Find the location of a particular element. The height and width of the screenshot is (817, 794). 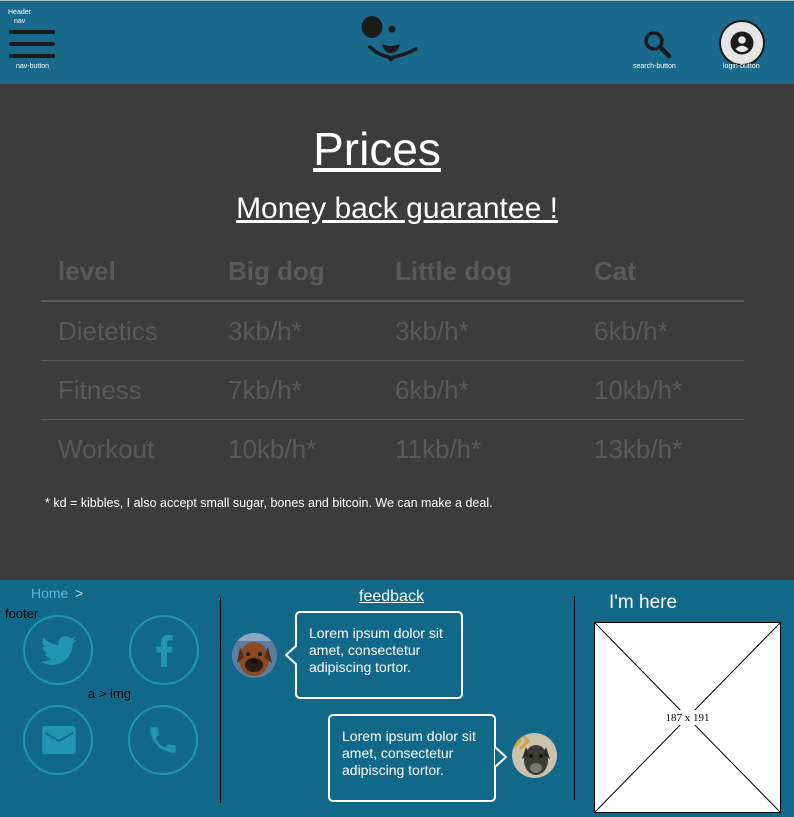

facebook-link is located at coordinates (164, 650).